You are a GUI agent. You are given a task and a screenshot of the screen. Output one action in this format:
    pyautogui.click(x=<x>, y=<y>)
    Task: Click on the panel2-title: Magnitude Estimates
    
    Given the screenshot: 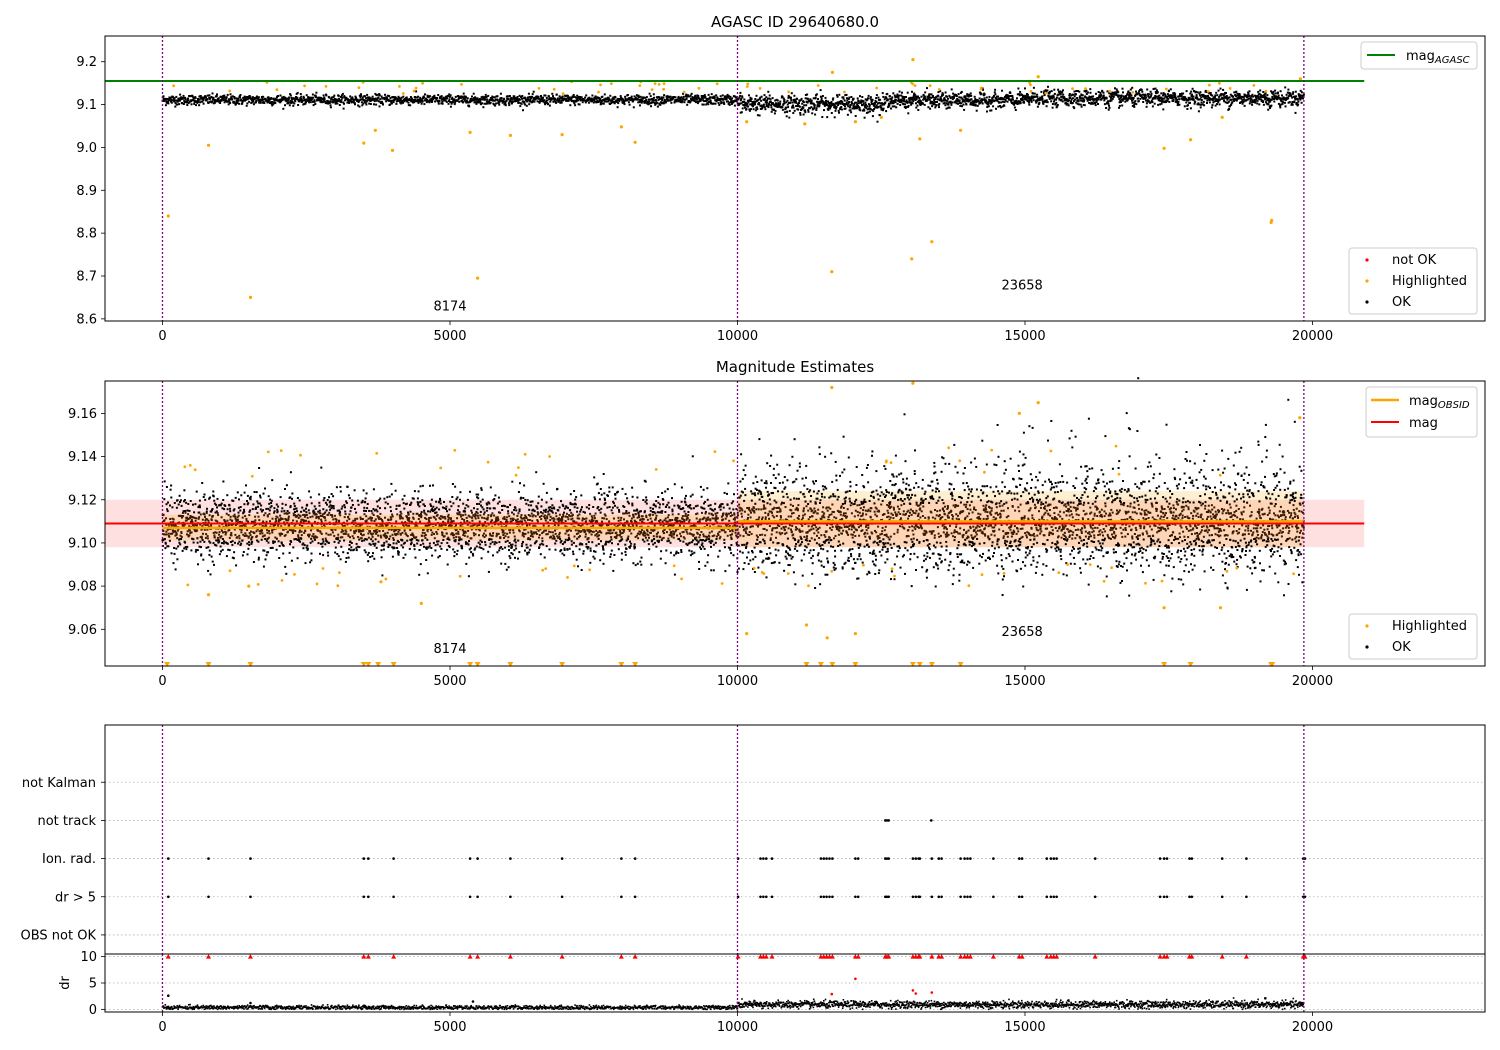 What is the action you would take?
    pyautogui.click(x=795, y=367)
    